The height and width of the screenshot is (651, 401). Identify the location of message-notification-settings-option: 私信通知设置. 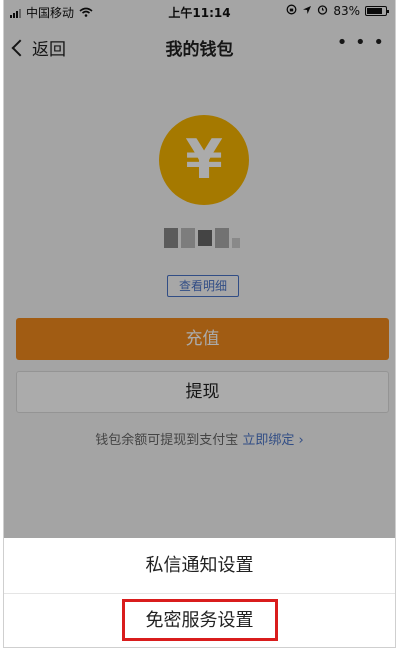
(199, 566).